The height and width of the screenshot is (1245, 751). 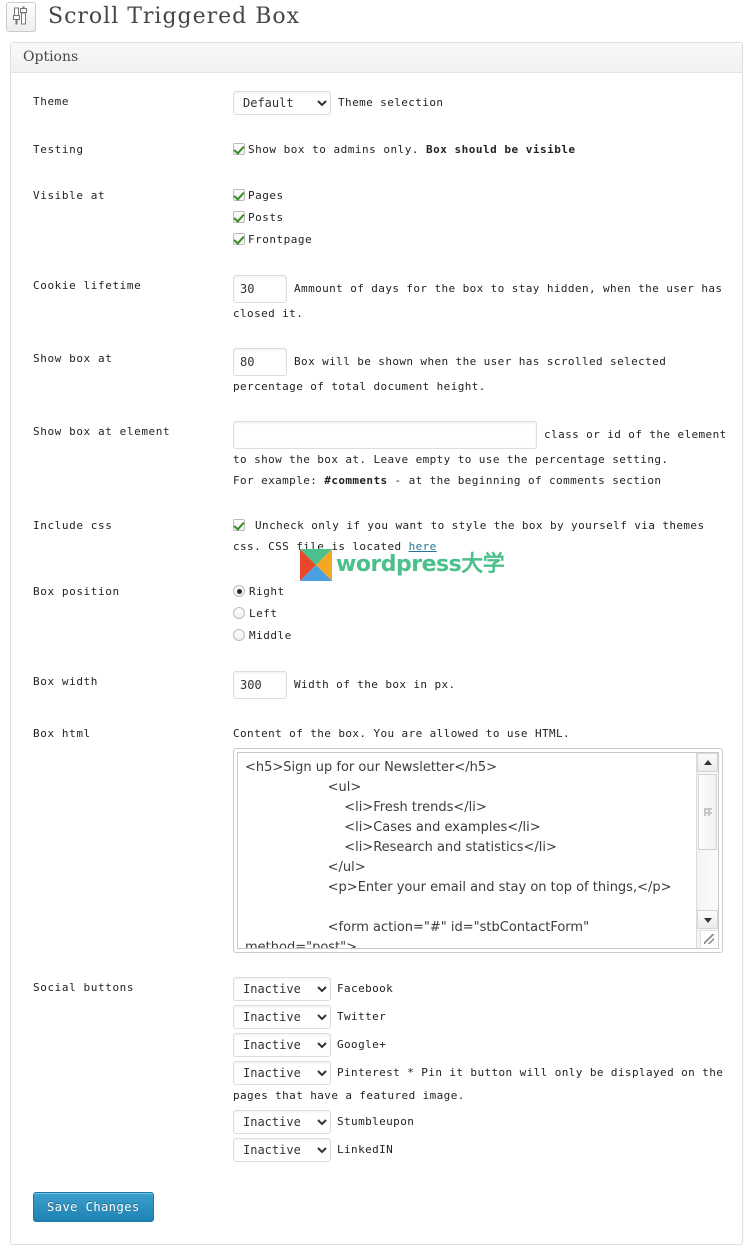 What do you see at coordinates (84, 987) in the screenshot?
I see `label-social-buttons: Social buttons` at bounding box center [84, 987].